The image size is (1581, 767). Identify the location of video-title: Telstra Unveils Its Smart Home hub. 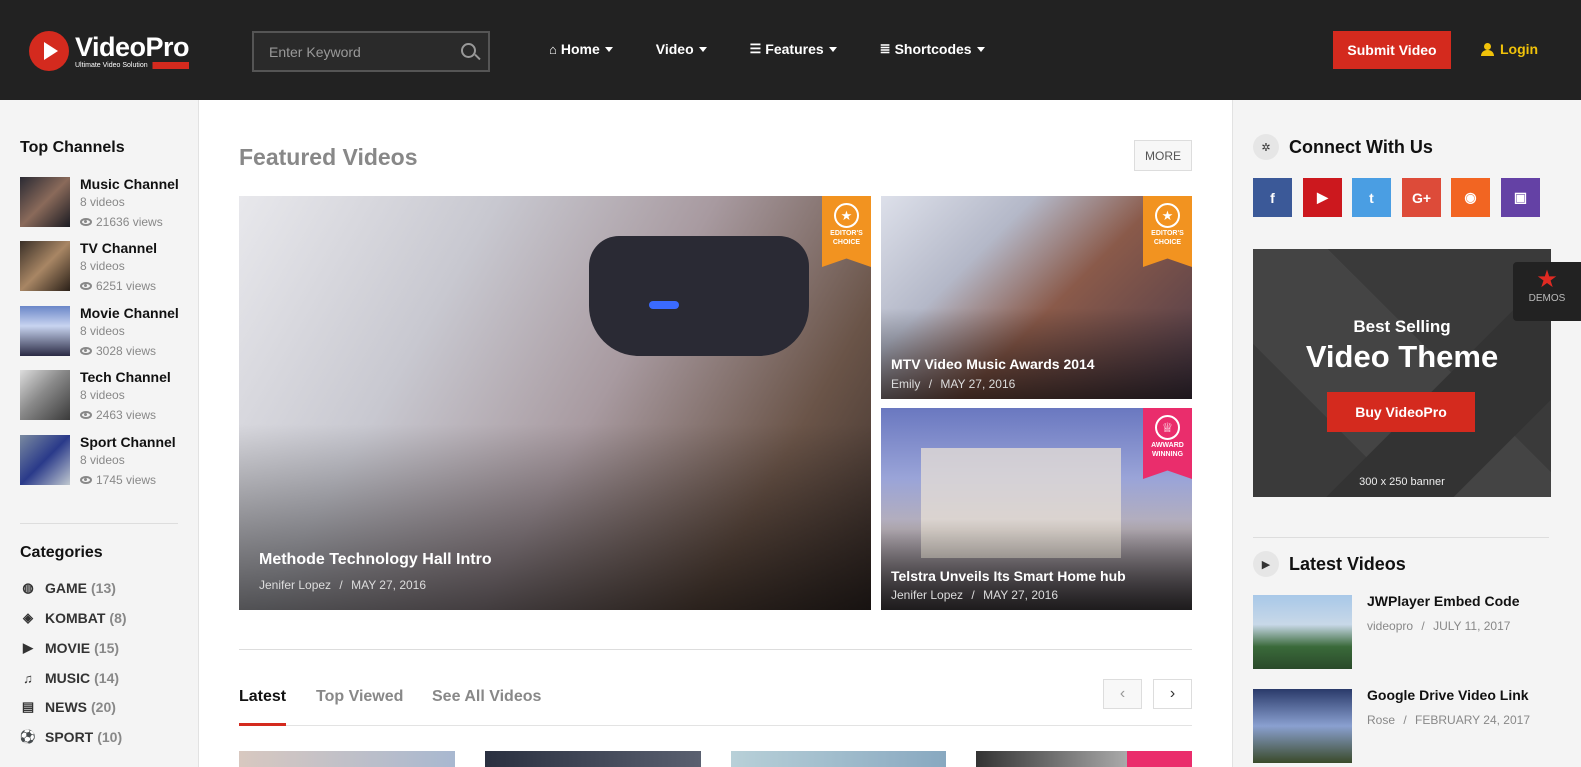
(1008, 576).